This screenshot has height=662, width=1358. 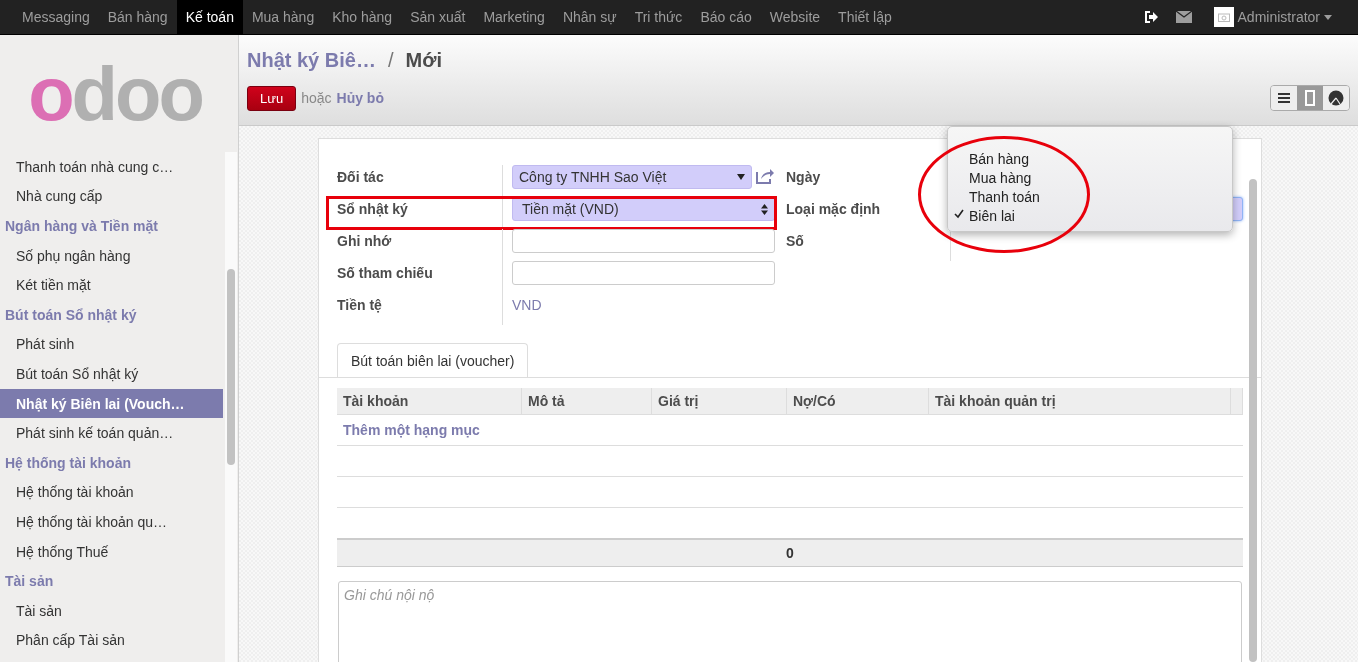 I want to click on checkmark-icon, so click(x=959, y=214).